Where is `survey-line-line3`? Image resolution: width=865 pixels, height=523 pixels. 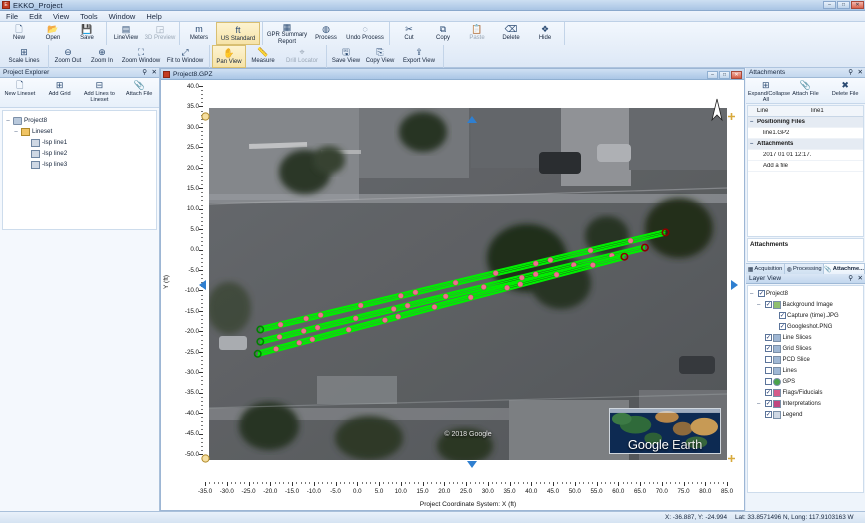
survey-line-line3 is located at coordinates (441, 305).